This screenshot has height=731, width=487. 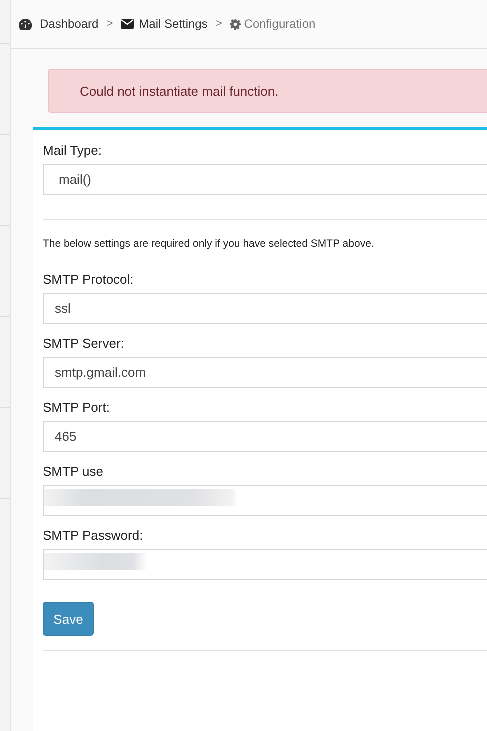 What do you see at coordinates (73, 151) in the screenshot?
I see `field-label: Mail Type:` at bounding box center [73, 151].